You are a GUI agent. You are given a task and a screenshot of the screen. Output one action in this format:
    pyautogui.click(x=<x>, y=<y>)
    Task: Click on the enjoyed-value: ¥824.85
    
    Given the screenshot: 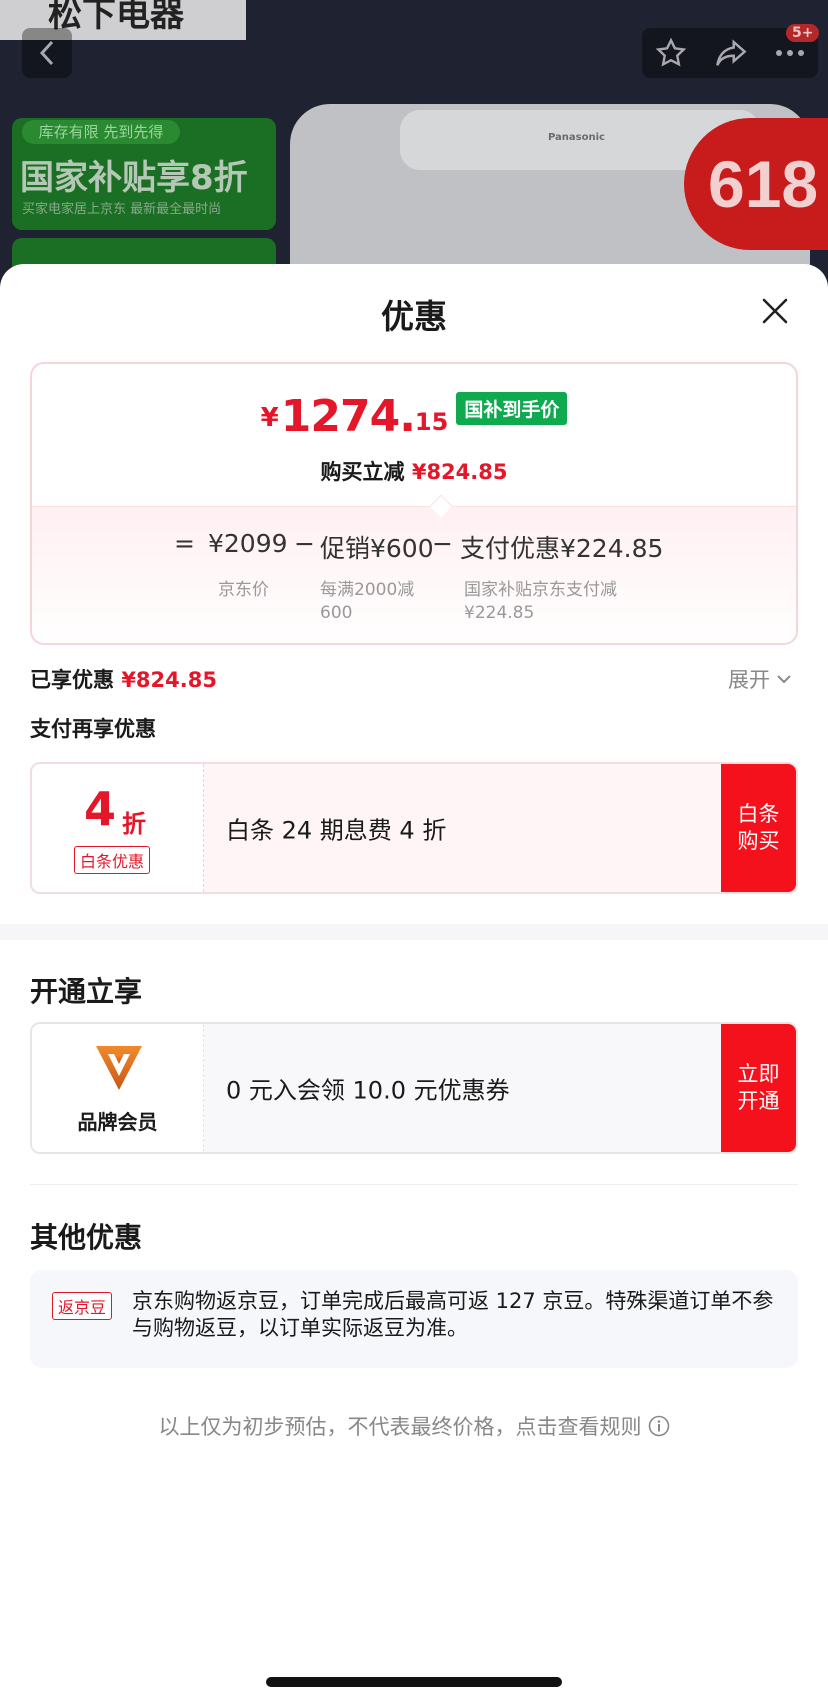 What is the action you would take?
    pyautogui.click(x=169, y=680)
    